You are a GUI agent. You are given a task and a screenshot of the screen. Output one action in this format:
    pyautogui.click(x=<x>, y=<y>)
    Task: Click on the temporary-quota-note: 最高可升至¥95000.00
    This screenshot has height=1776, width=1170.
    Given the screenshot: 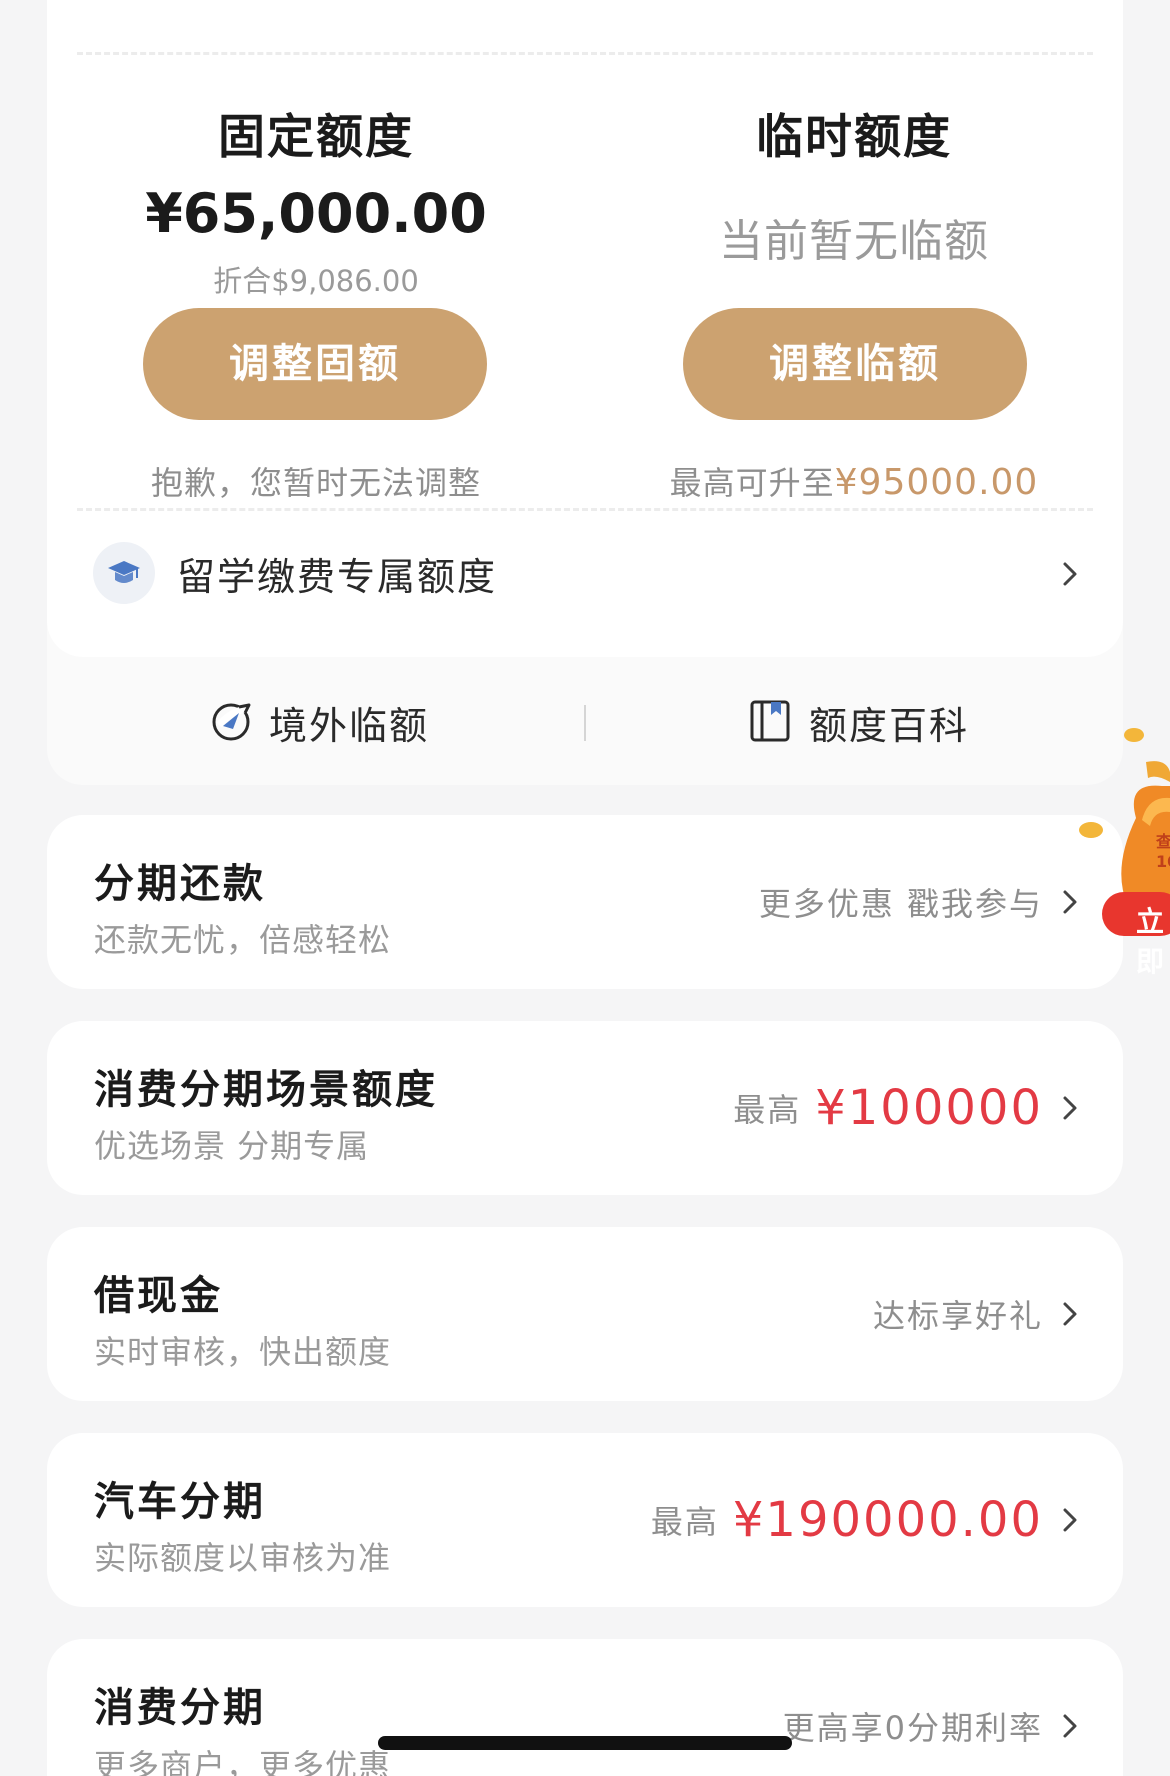 What is the action you would take?
    pyautogui.click(x=854, y=481)
    